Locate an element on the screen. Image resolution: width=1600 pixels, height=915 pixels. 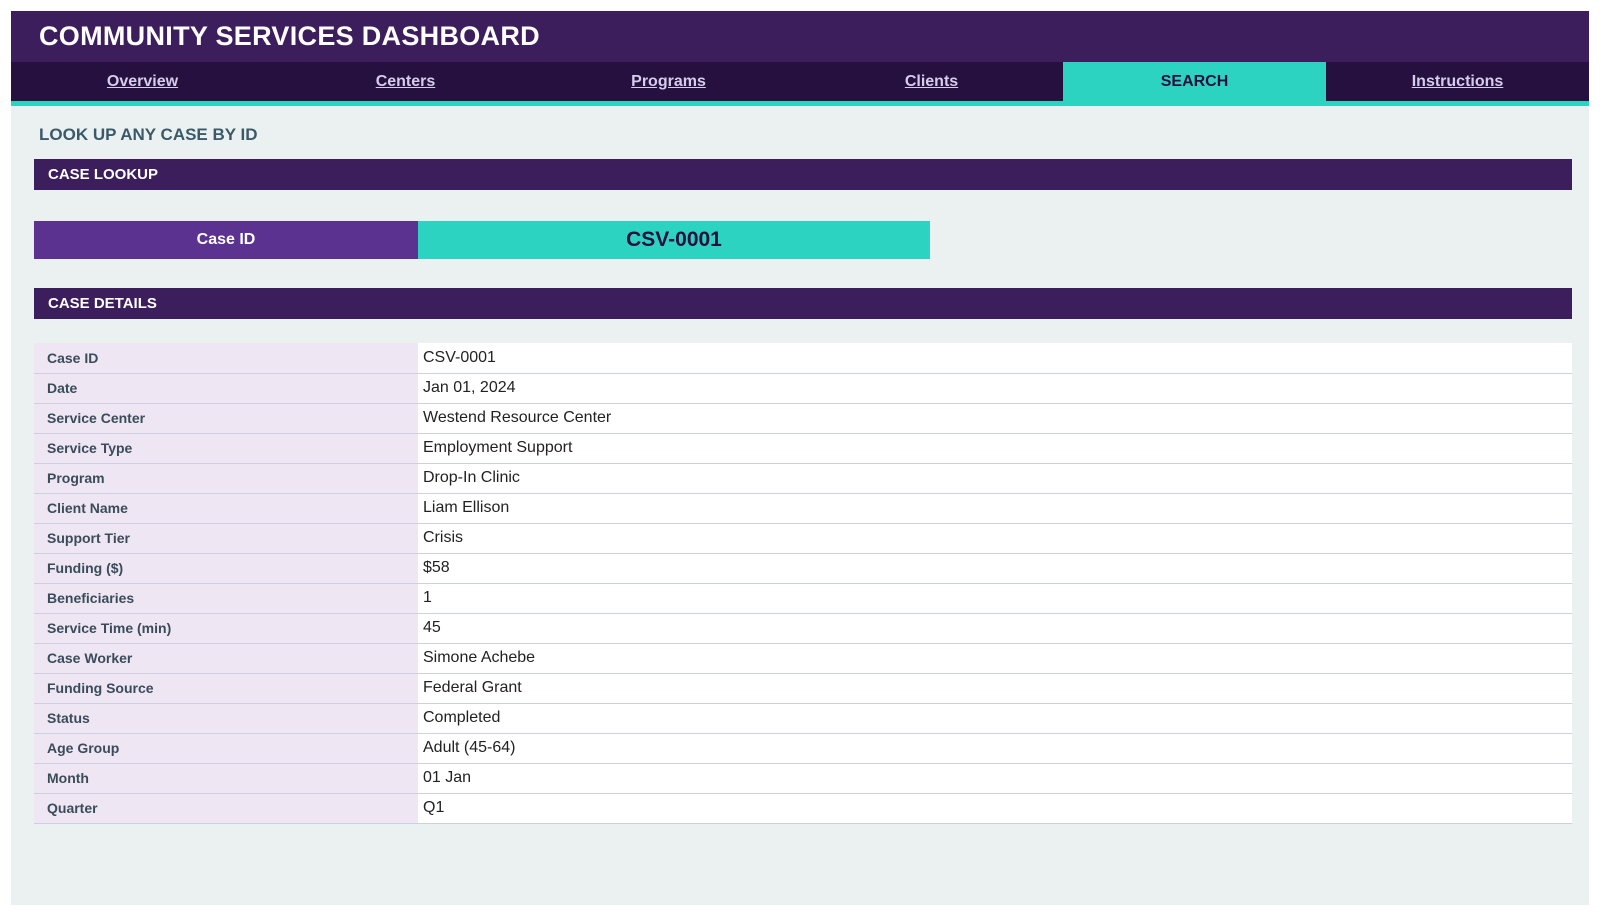
detail-field-value: Jan 01, 2024 is located at coordinates (995, 388).